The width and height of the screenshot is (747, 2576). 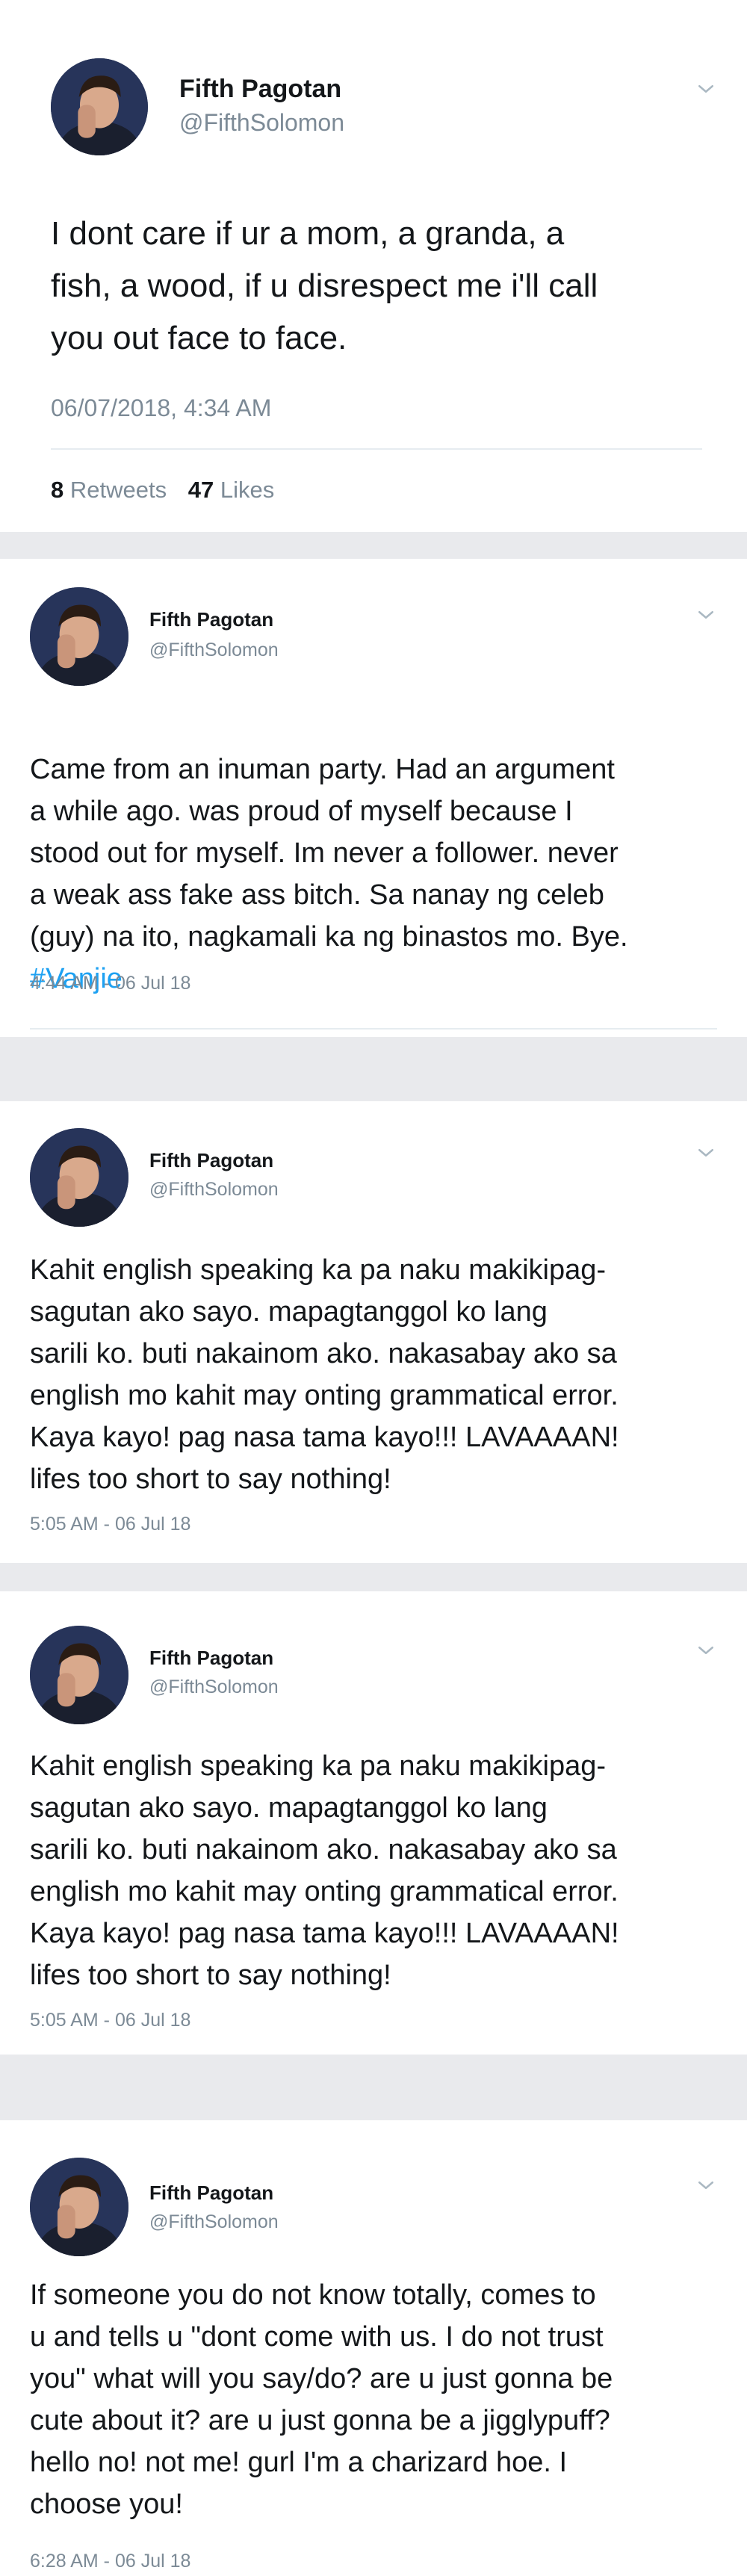 What do you see at coordinates (110, 983) in the screenshot?
I see `tweet-timestamp: 4:44 AM - 06 Jul 18` at bounding box center [110, 983].